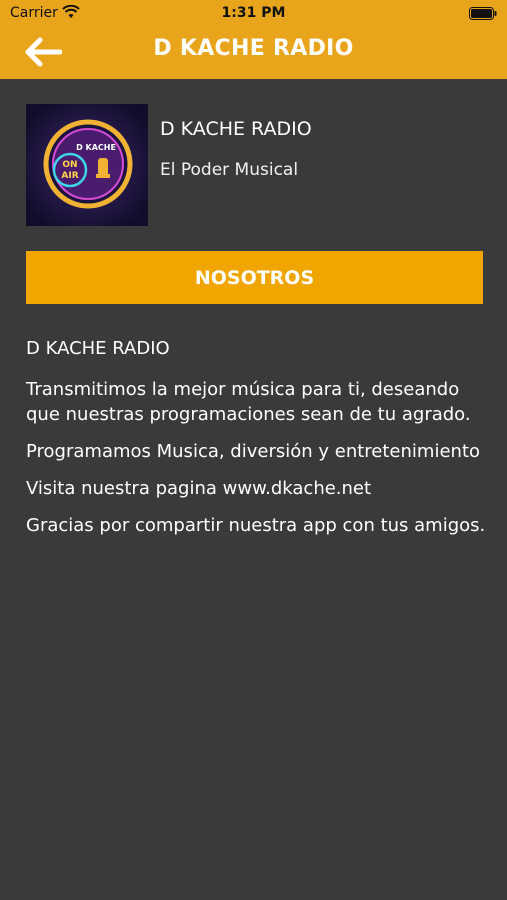 The width and height of the screenshot is (507, 900). I want to click on battery-icon, so click(483, 15).